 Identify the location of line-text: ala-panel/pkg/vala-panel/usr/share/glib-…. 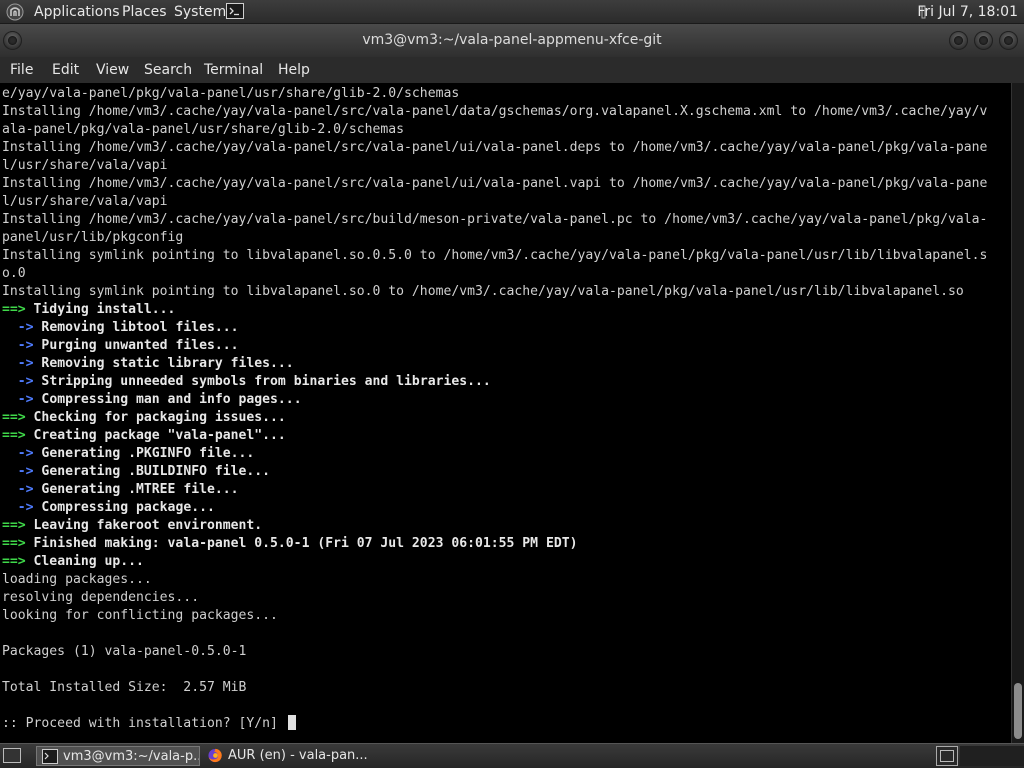
(203, 129).